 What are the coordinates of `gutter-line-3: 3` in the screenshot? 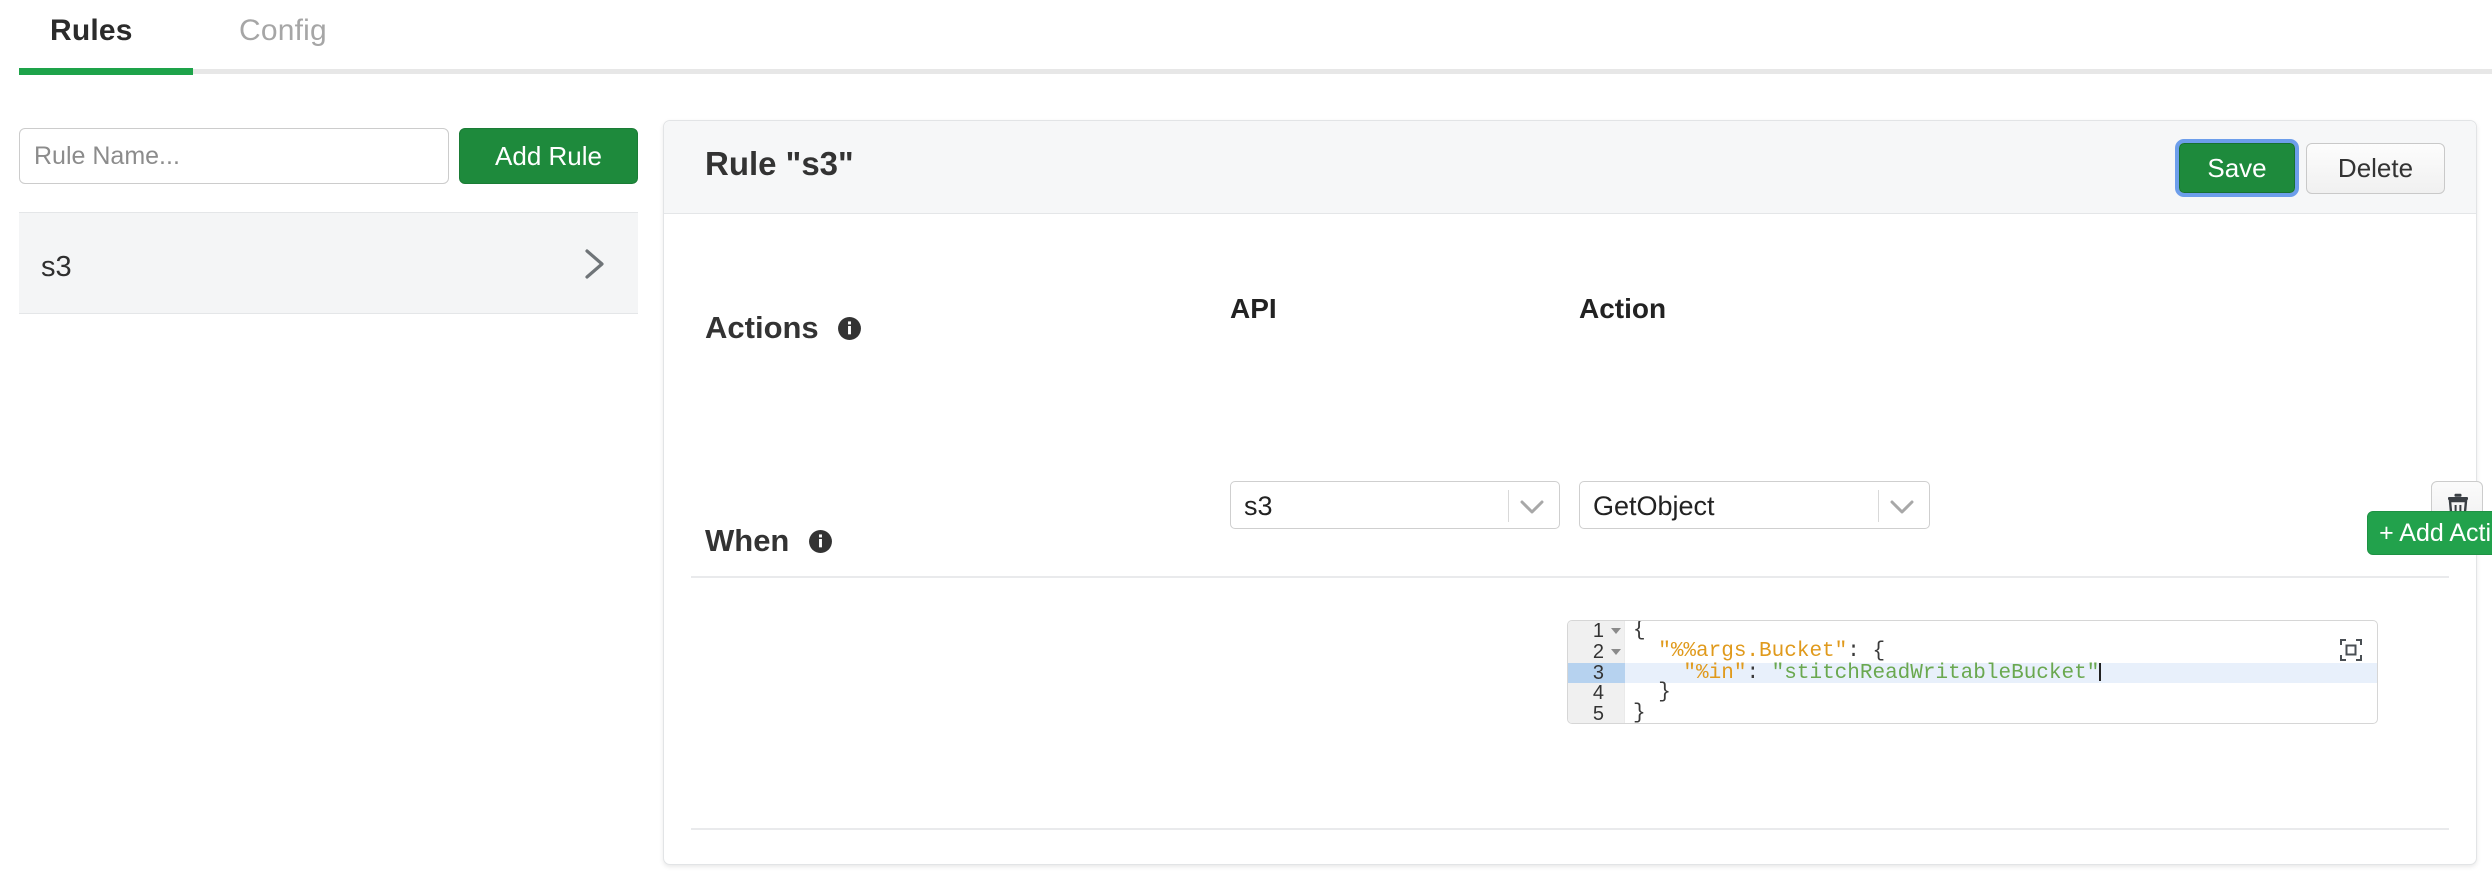 It's located at (1596, 672).